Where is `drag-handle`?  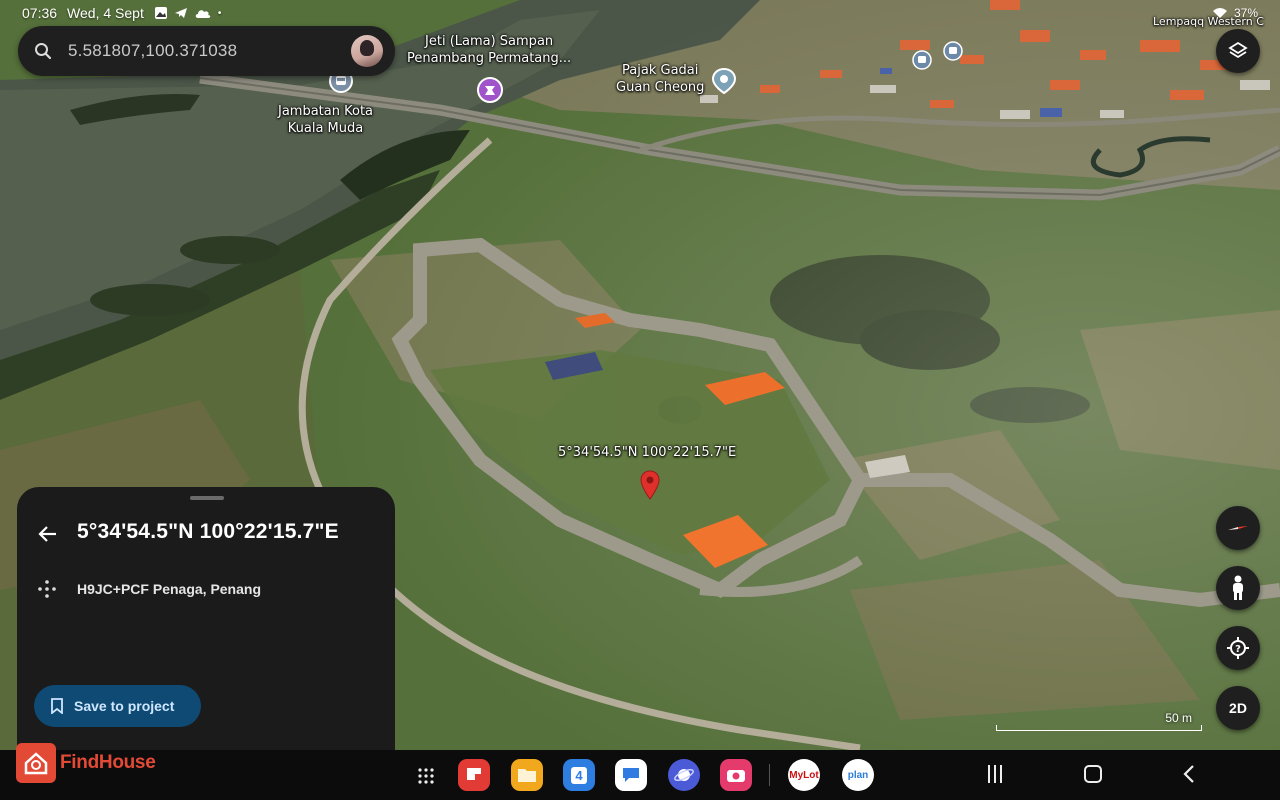
drag-handle is located at coordinates (207, 498).